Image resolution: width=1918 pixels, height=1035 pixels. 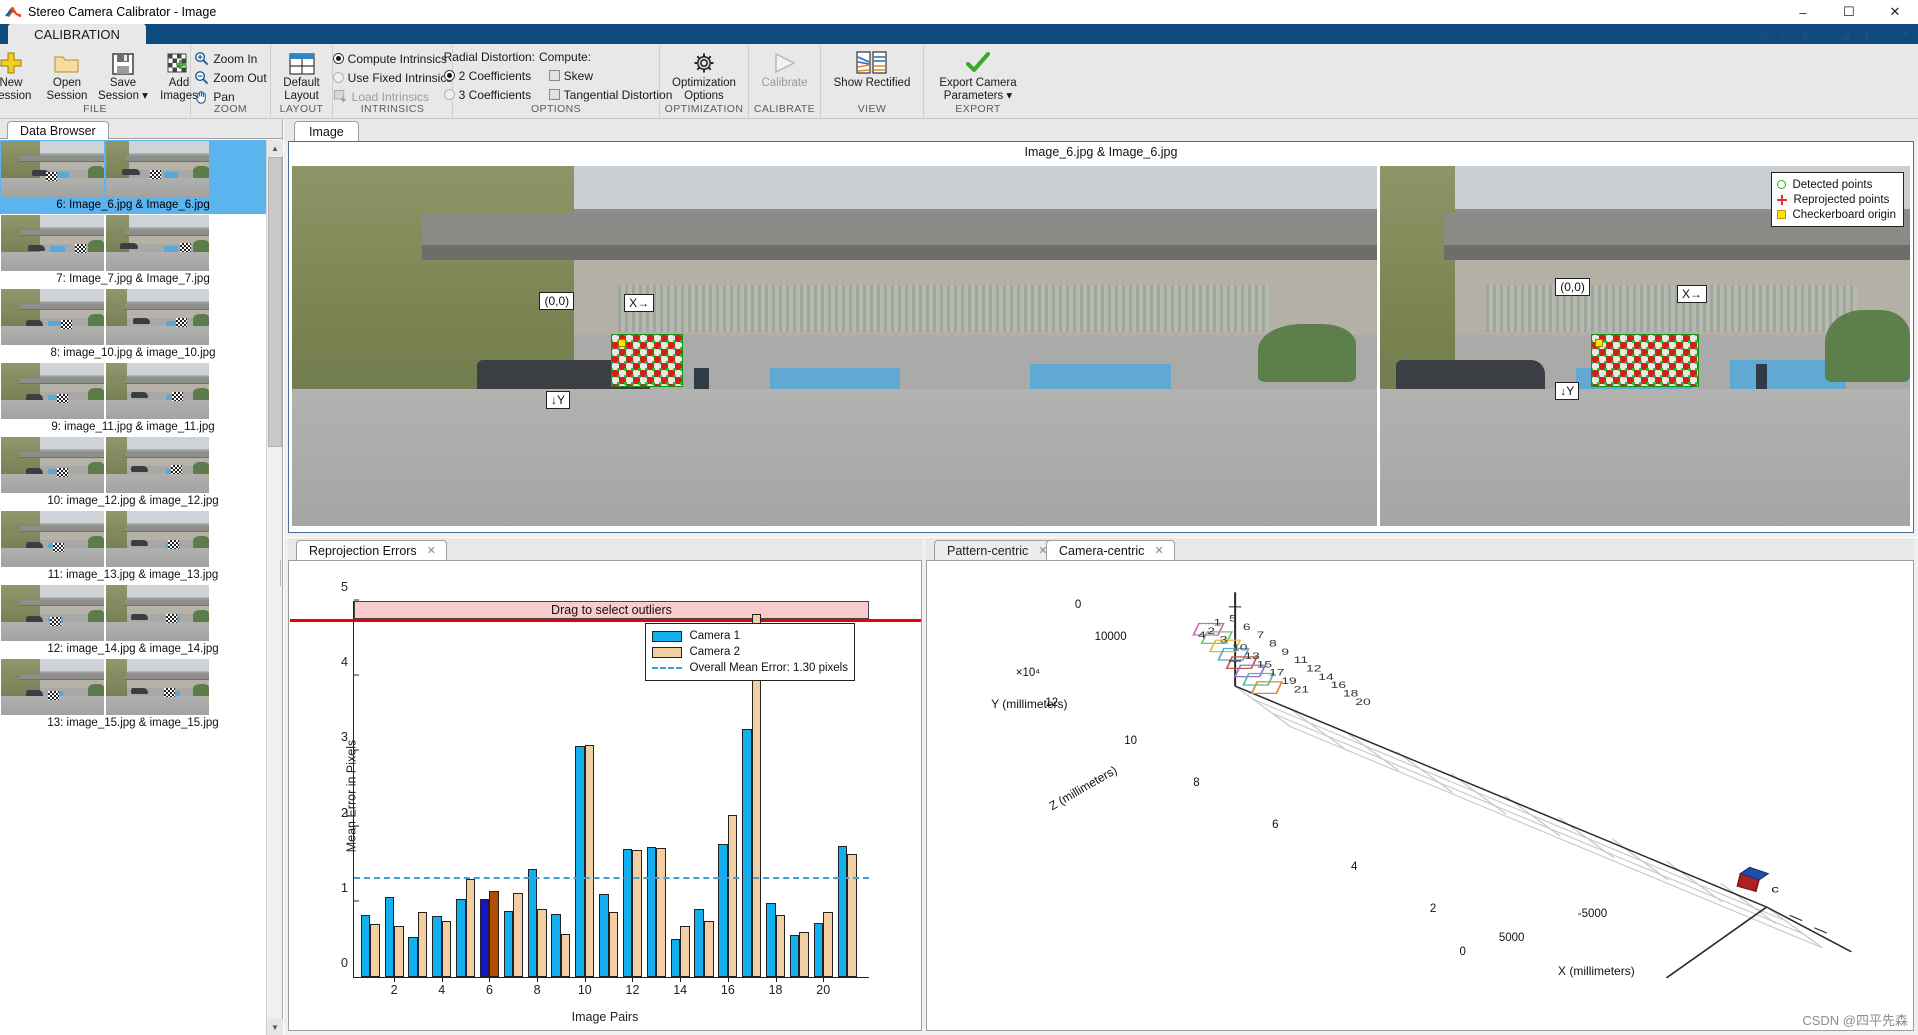 What do you see at coordinates (1825, 34) in the screenshot?
I see `layout-tool-4-icon: ◫` at bounding box center [1825, 34].